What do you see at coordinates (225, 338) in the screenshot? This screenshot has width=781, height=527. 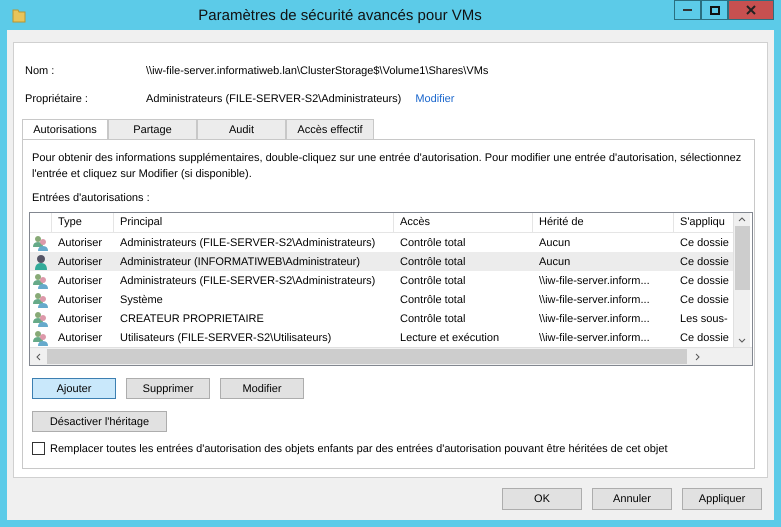 I see `table-cell-text: Utilisateurs (FILE-SERVER-S2\Utilisateurs)` at bounding box center [225, 338].